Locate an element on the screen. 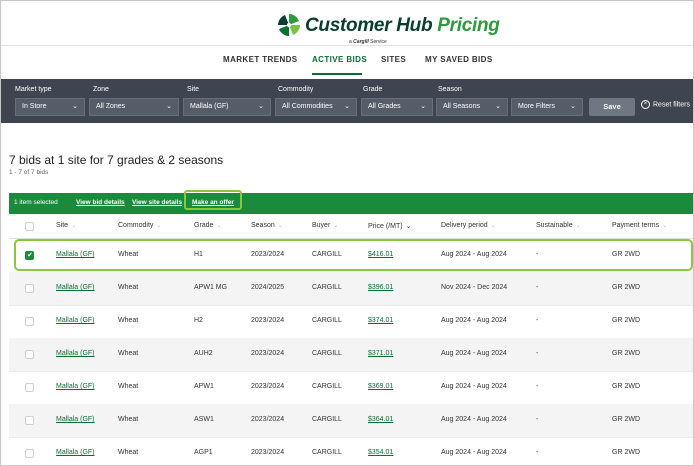  col-header-commodity: Commodity ⌄ is located at coordinates (139, 225).